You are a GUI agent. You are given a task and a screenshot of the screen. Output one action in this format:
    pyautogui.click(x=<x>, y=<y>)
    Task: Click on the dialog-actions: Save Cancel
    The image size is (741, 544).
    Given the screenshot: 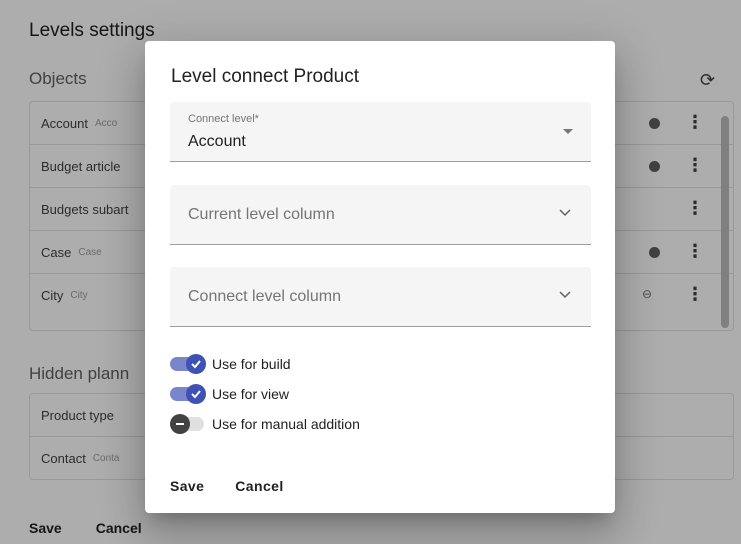 What is the action you would take?
    pyautogui.click(x=227, y=486)
    